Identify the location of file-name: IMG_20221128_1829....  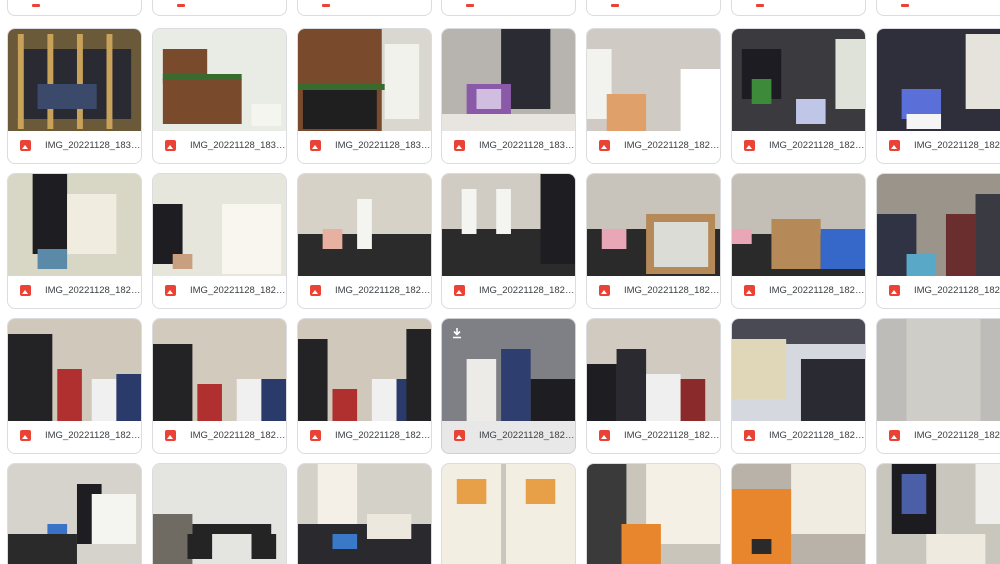
(672, 145).